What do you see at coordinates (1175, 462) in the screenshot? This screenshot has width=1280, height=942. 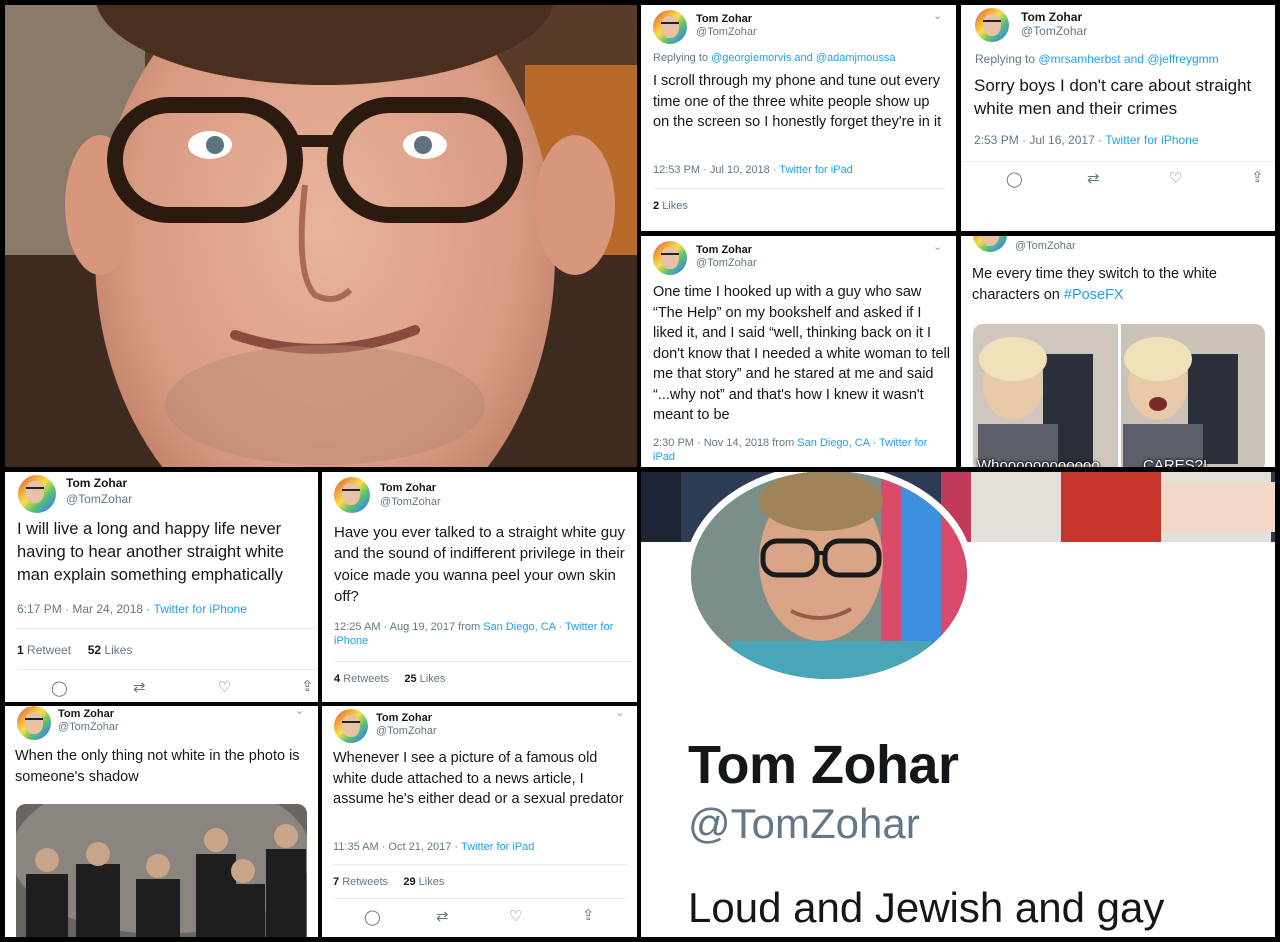 I see `gif-caption-right: CARES?!` at bounding box center [1175, 462].